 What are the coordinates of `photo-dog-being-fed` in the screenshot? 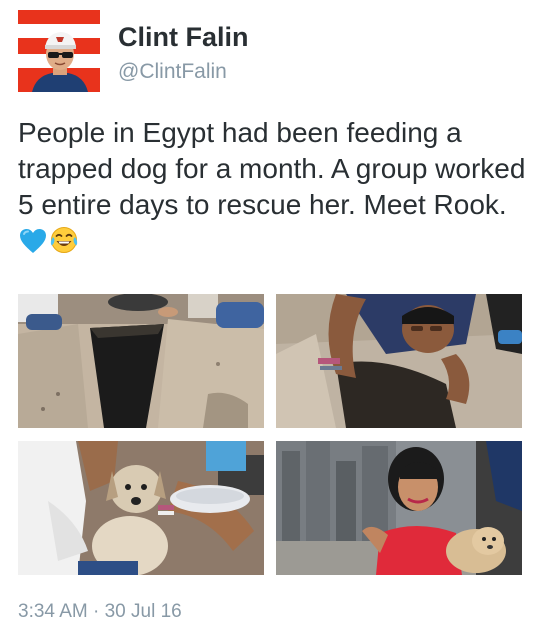 It's located at (141, 508).